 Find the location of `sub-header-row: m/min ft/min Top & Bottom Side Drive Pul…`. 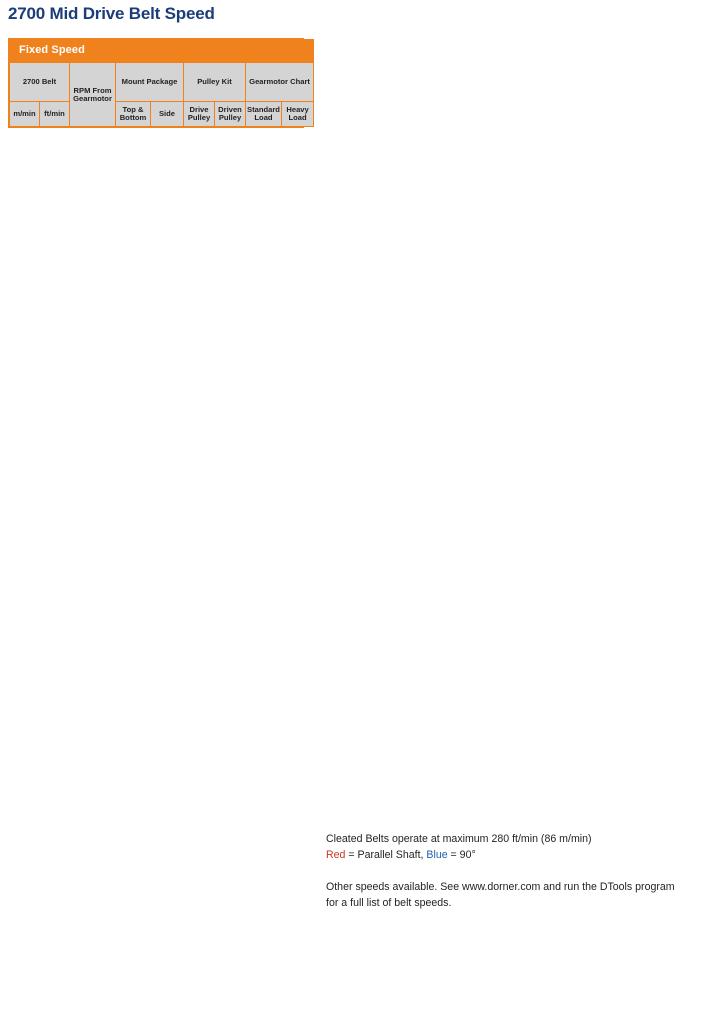

sub-header-row: m/min ft/min Top & Bottom Side Drive Pul… is located at coordinates (162, 114).